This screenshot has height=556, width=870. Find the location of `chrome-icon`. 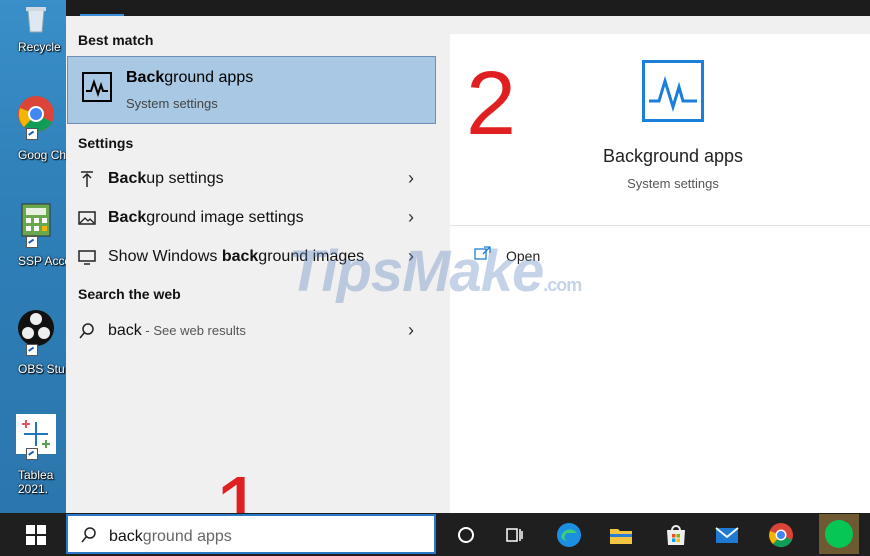

chrome-icon is located at coordinates (781, 535).